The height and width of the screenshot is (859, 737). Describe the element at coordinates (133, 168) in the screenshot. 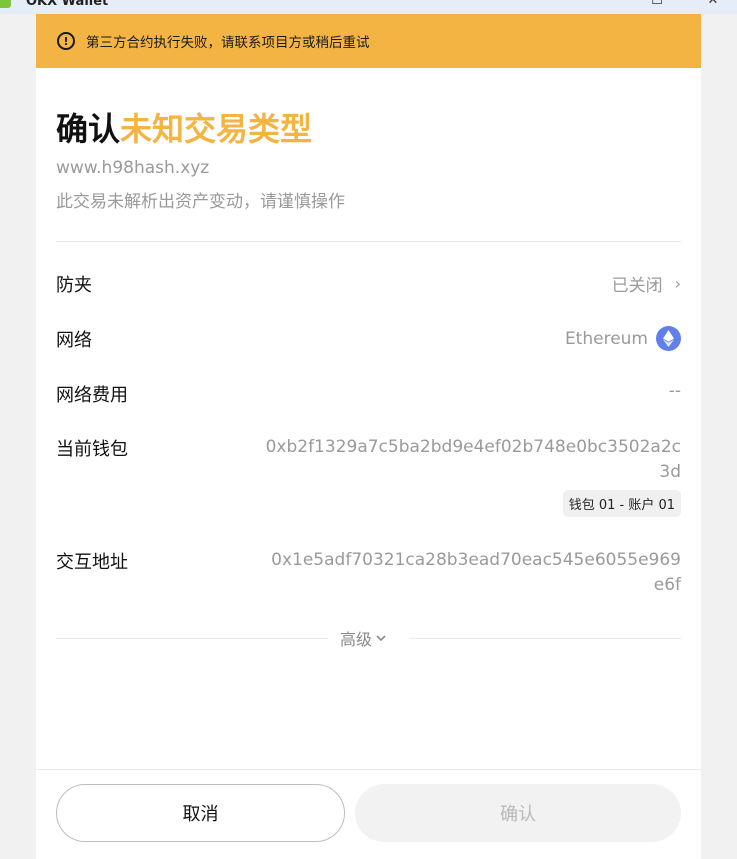

I see `dapp-site-url: www.h98hash.xyz` at that location.